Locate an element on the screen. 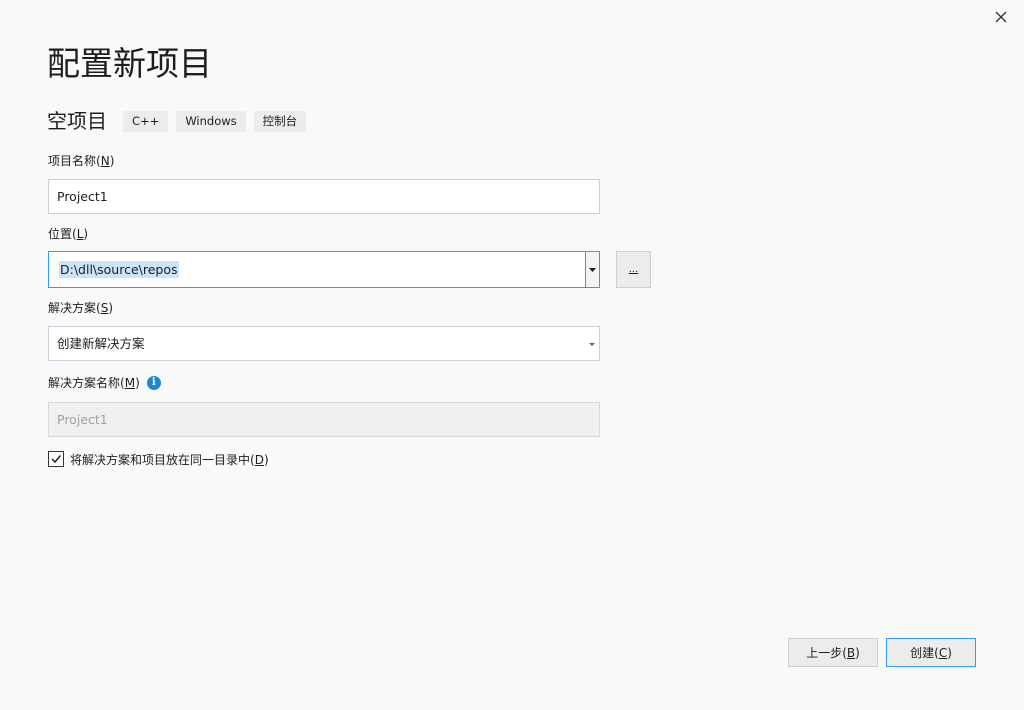 The width and height of the screenshot is (1024, 710). same-directory-checkbox is located at coordinates (56, 459).